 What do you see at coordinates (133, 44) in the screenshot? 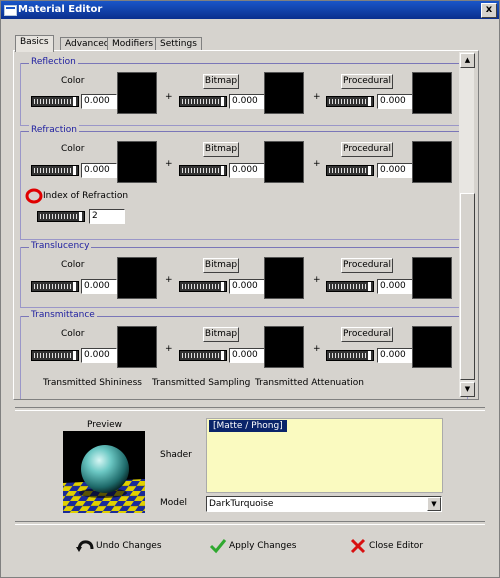
I see `tab-modifiers: Modifiers` at bounding box center [133, 44].